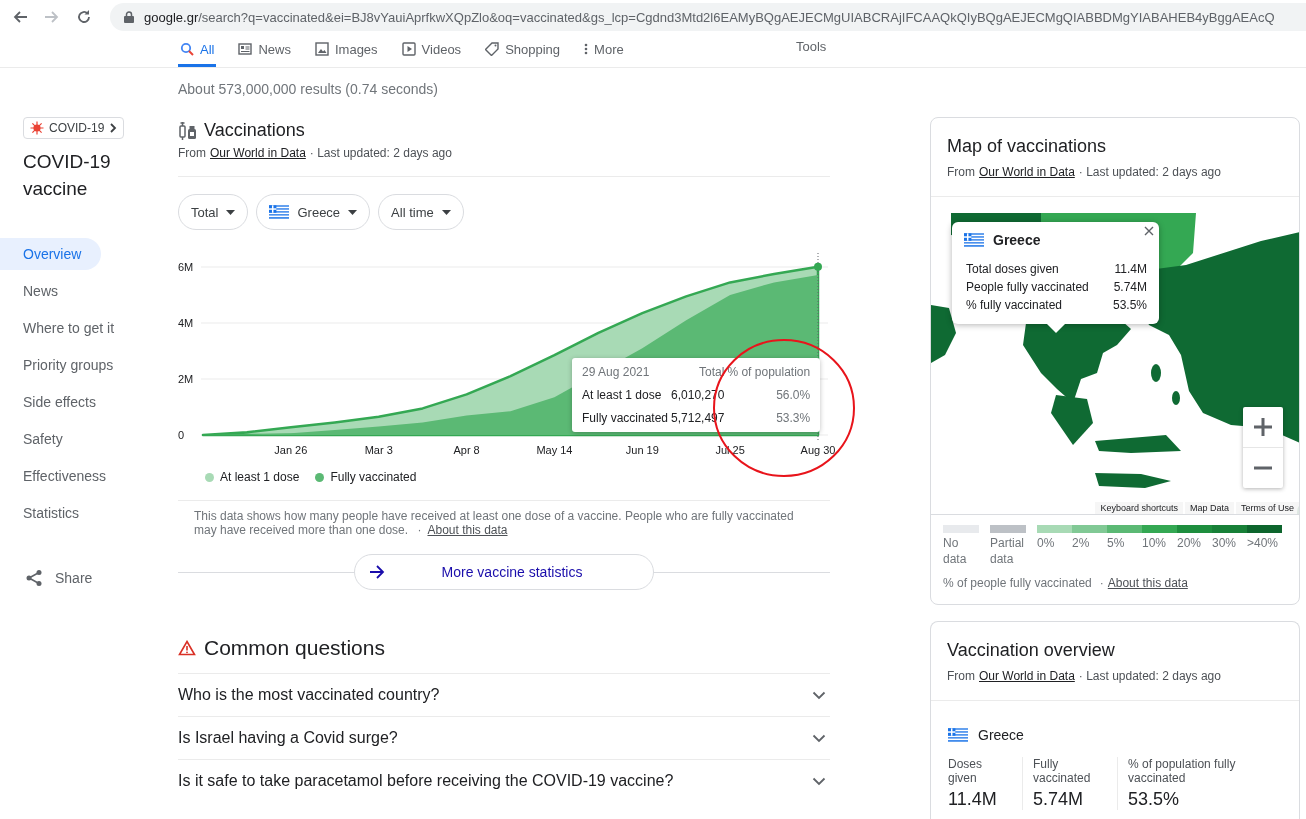 The width and height of the screenshot is (1306, 819). Describe the element at coordinates (186, 379) in the screenshot. I see `y-axis-label: 2M` at that location.